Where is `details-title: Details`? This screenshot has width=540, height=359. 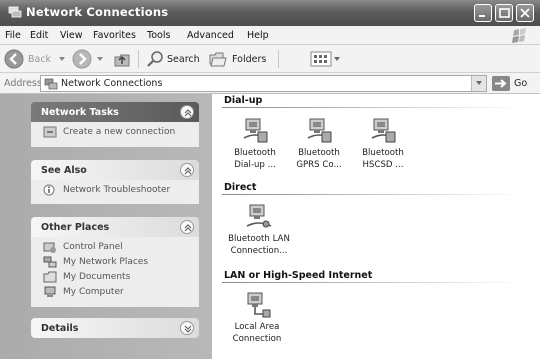
details-title: Details is located at coordinates (60, 328).